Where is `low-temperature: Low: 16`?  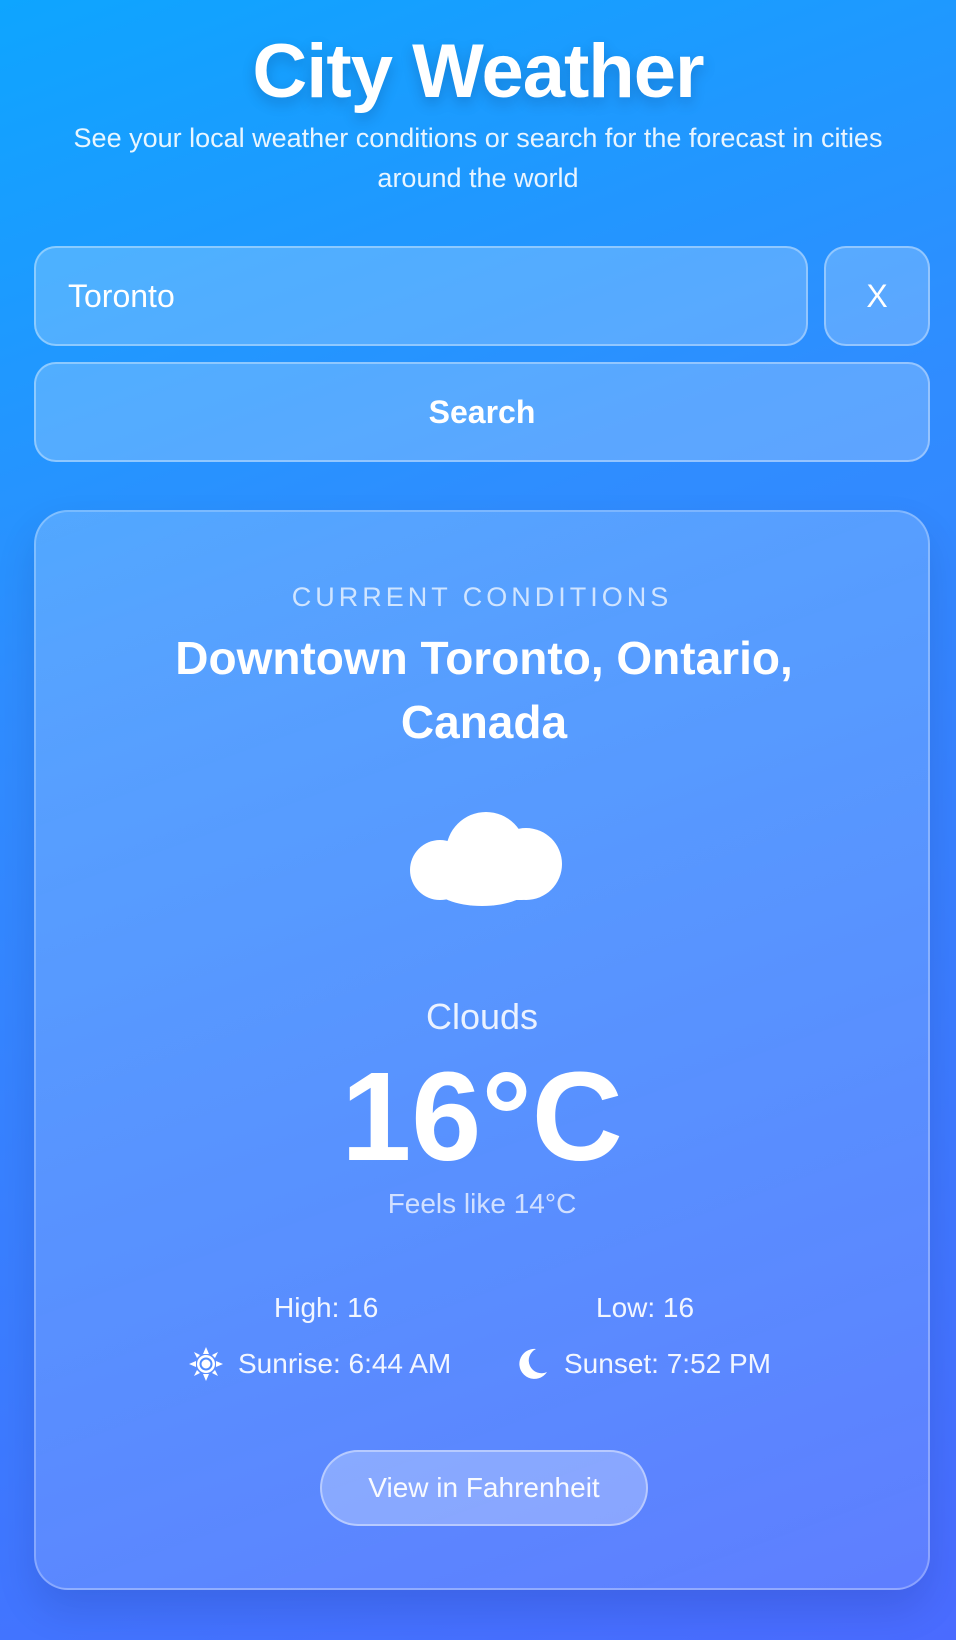
low-temperature: Low: 16 is located at coordinates (645, 1308).